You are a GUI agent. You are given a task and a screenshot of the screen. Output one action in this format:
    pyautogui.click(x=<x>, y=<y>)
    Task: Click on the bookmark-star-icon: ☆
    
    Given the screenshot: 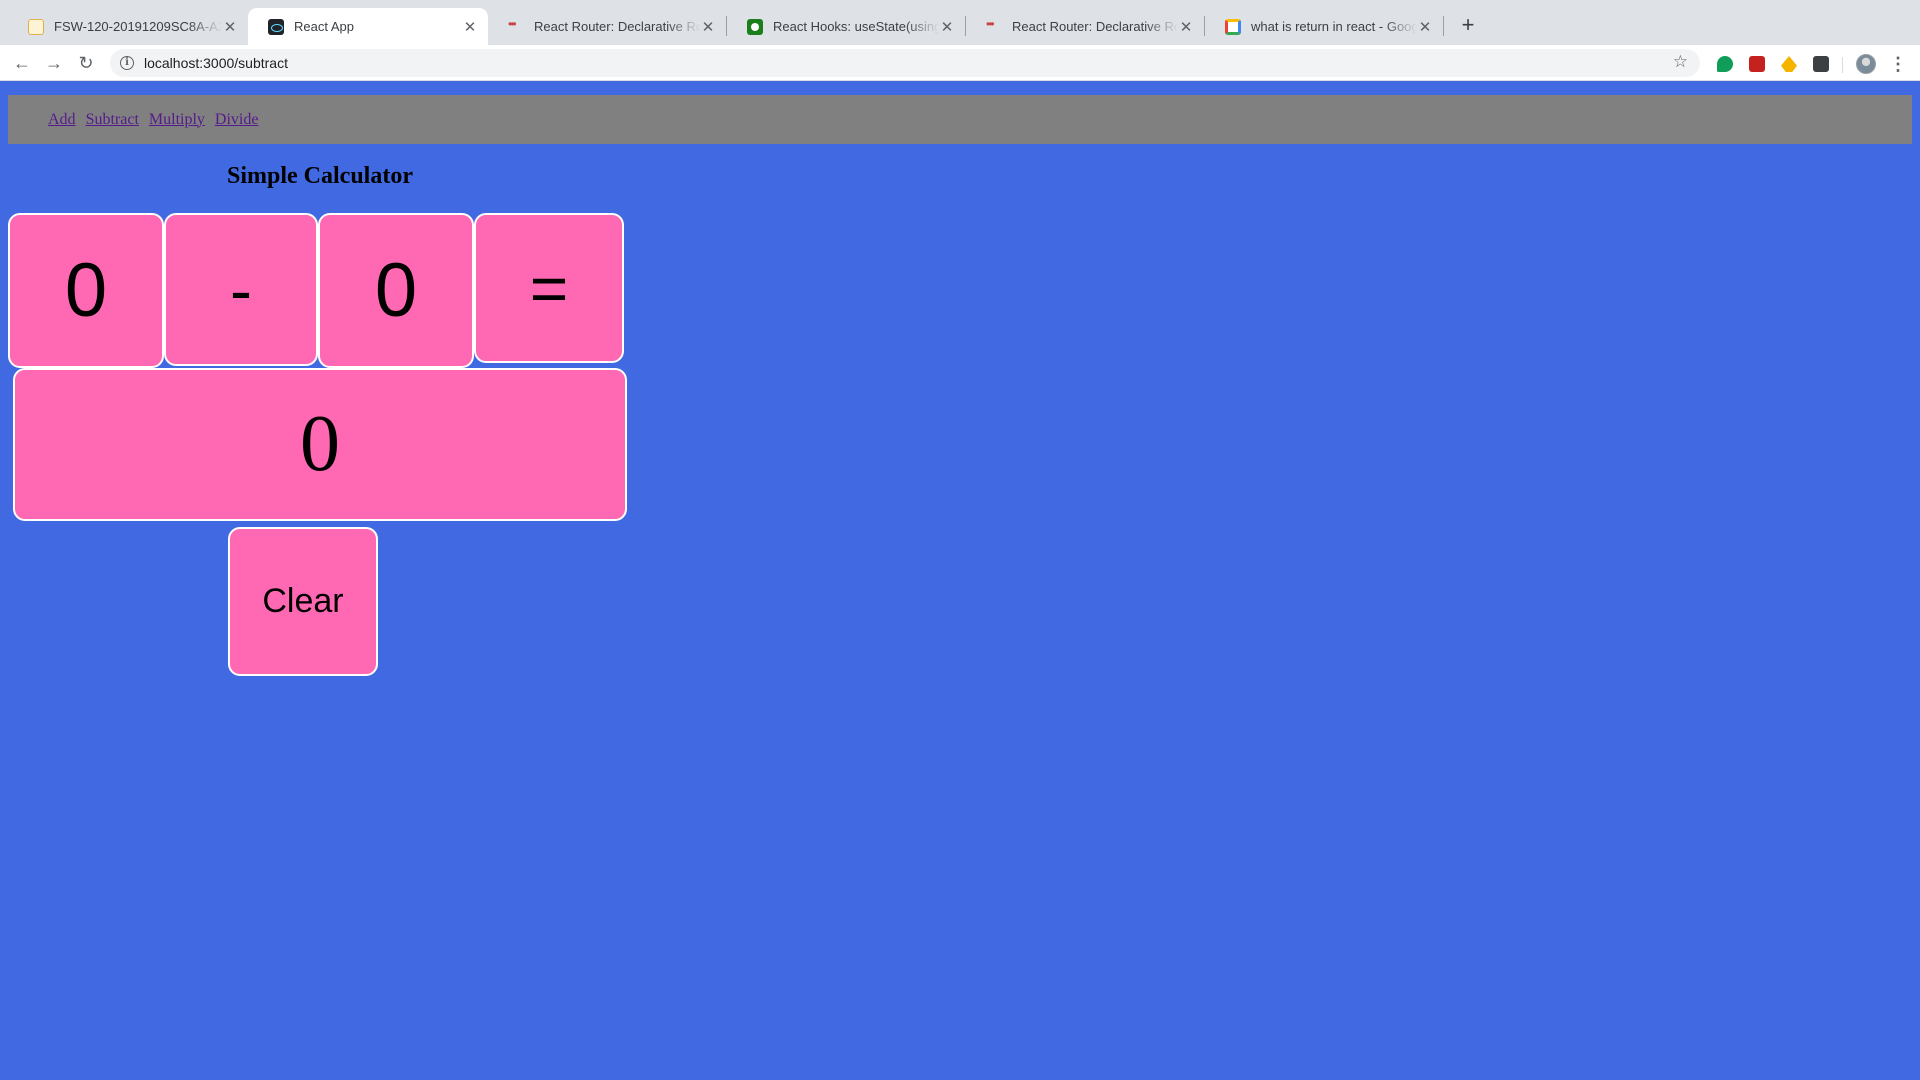 What is the action you would take?
    pyautogui.click(x=1680, y=62)
    